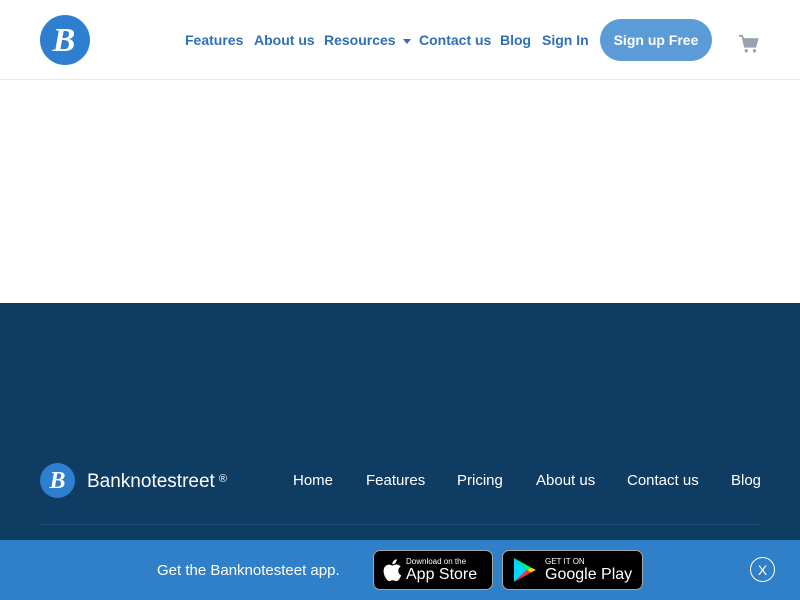 This screenshot has height=600, width=800. Describe the element at coordinates (589, 574) in the screenshot. I see `google-play-big-label: Google Play` at that location.